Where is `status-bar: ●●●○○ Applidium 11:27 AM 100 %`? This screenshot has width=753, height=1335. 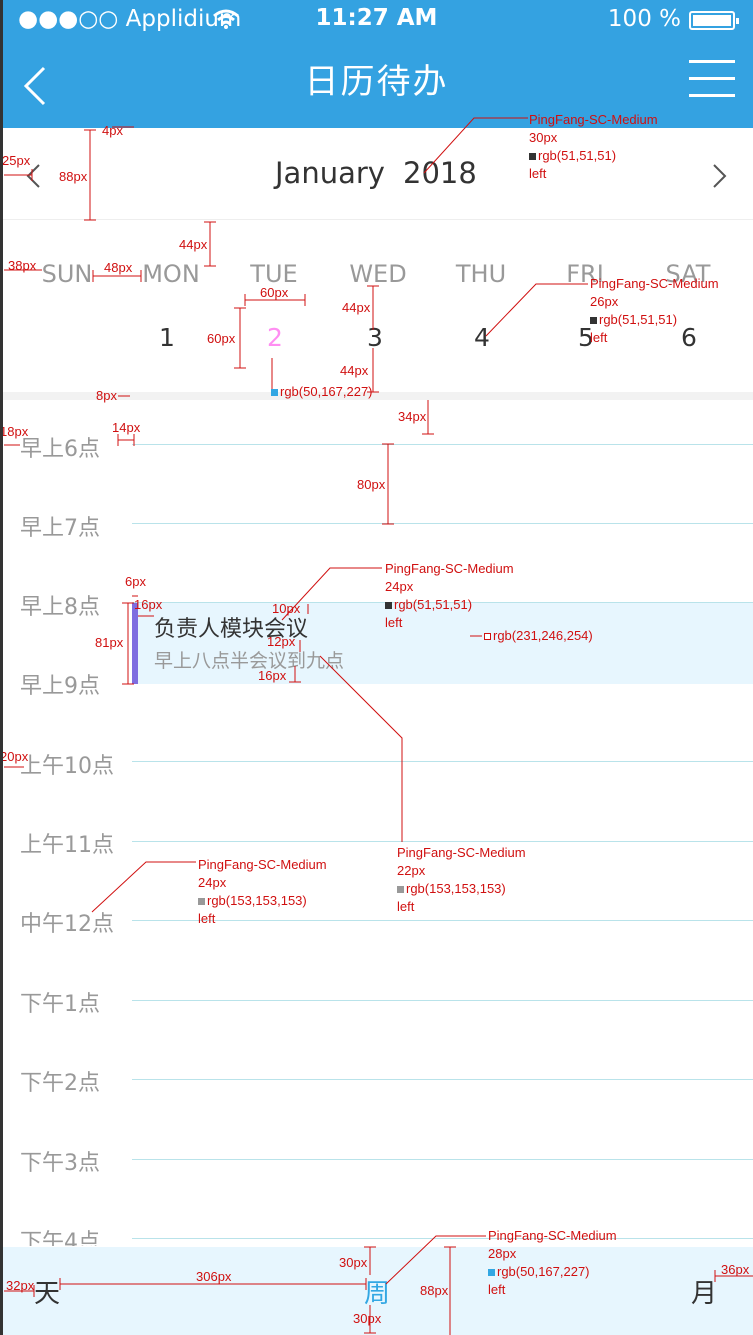 status-bar: ●●●○○ Applidium 11:27 AM 100 % is located at coordinates (376, 20).